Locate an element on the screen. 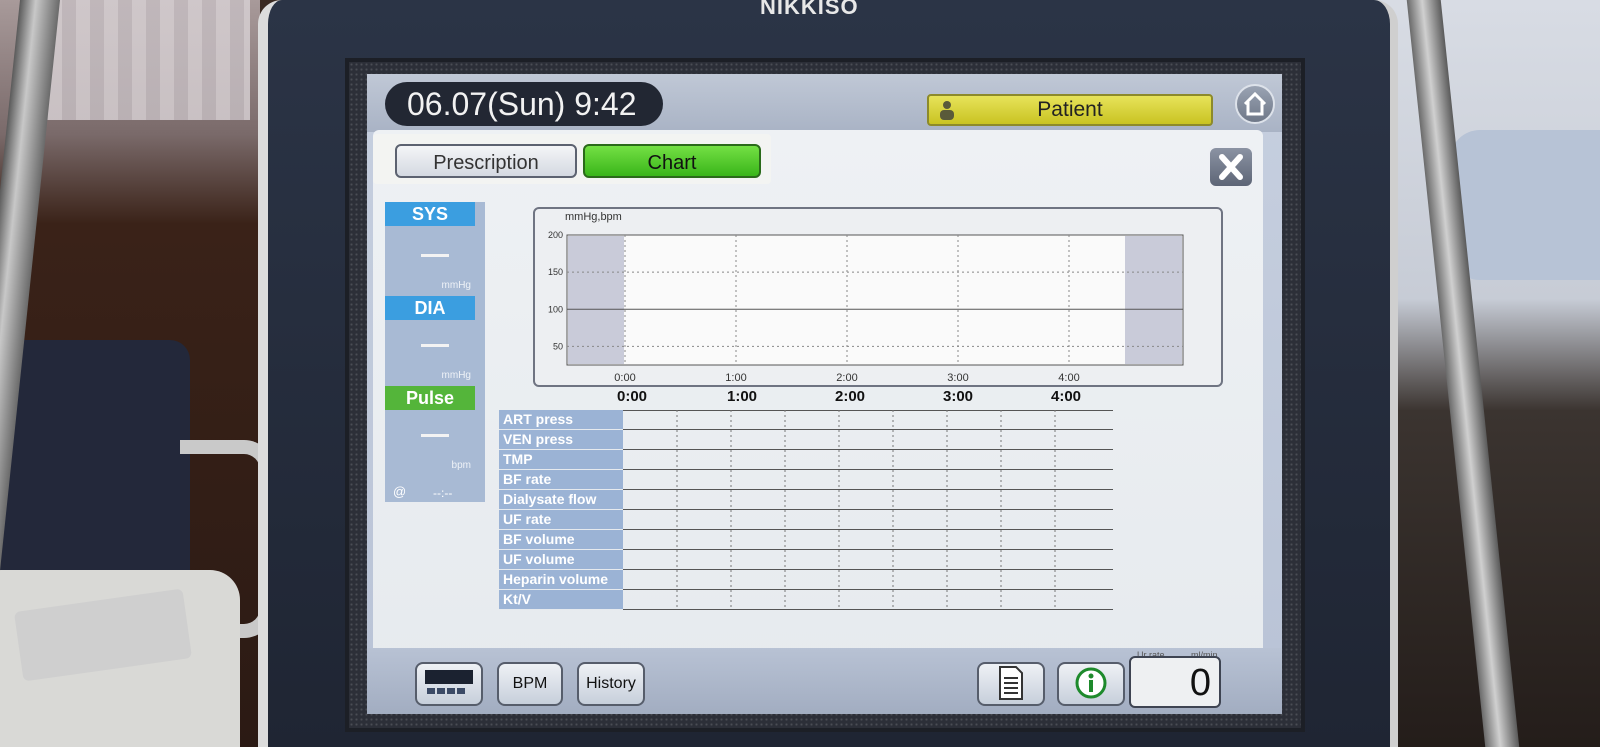 The height and width of the screenshot is (747, 1600). date-time-display: 06.07(Sun) 9:42 is located at coordinates (524, 104).